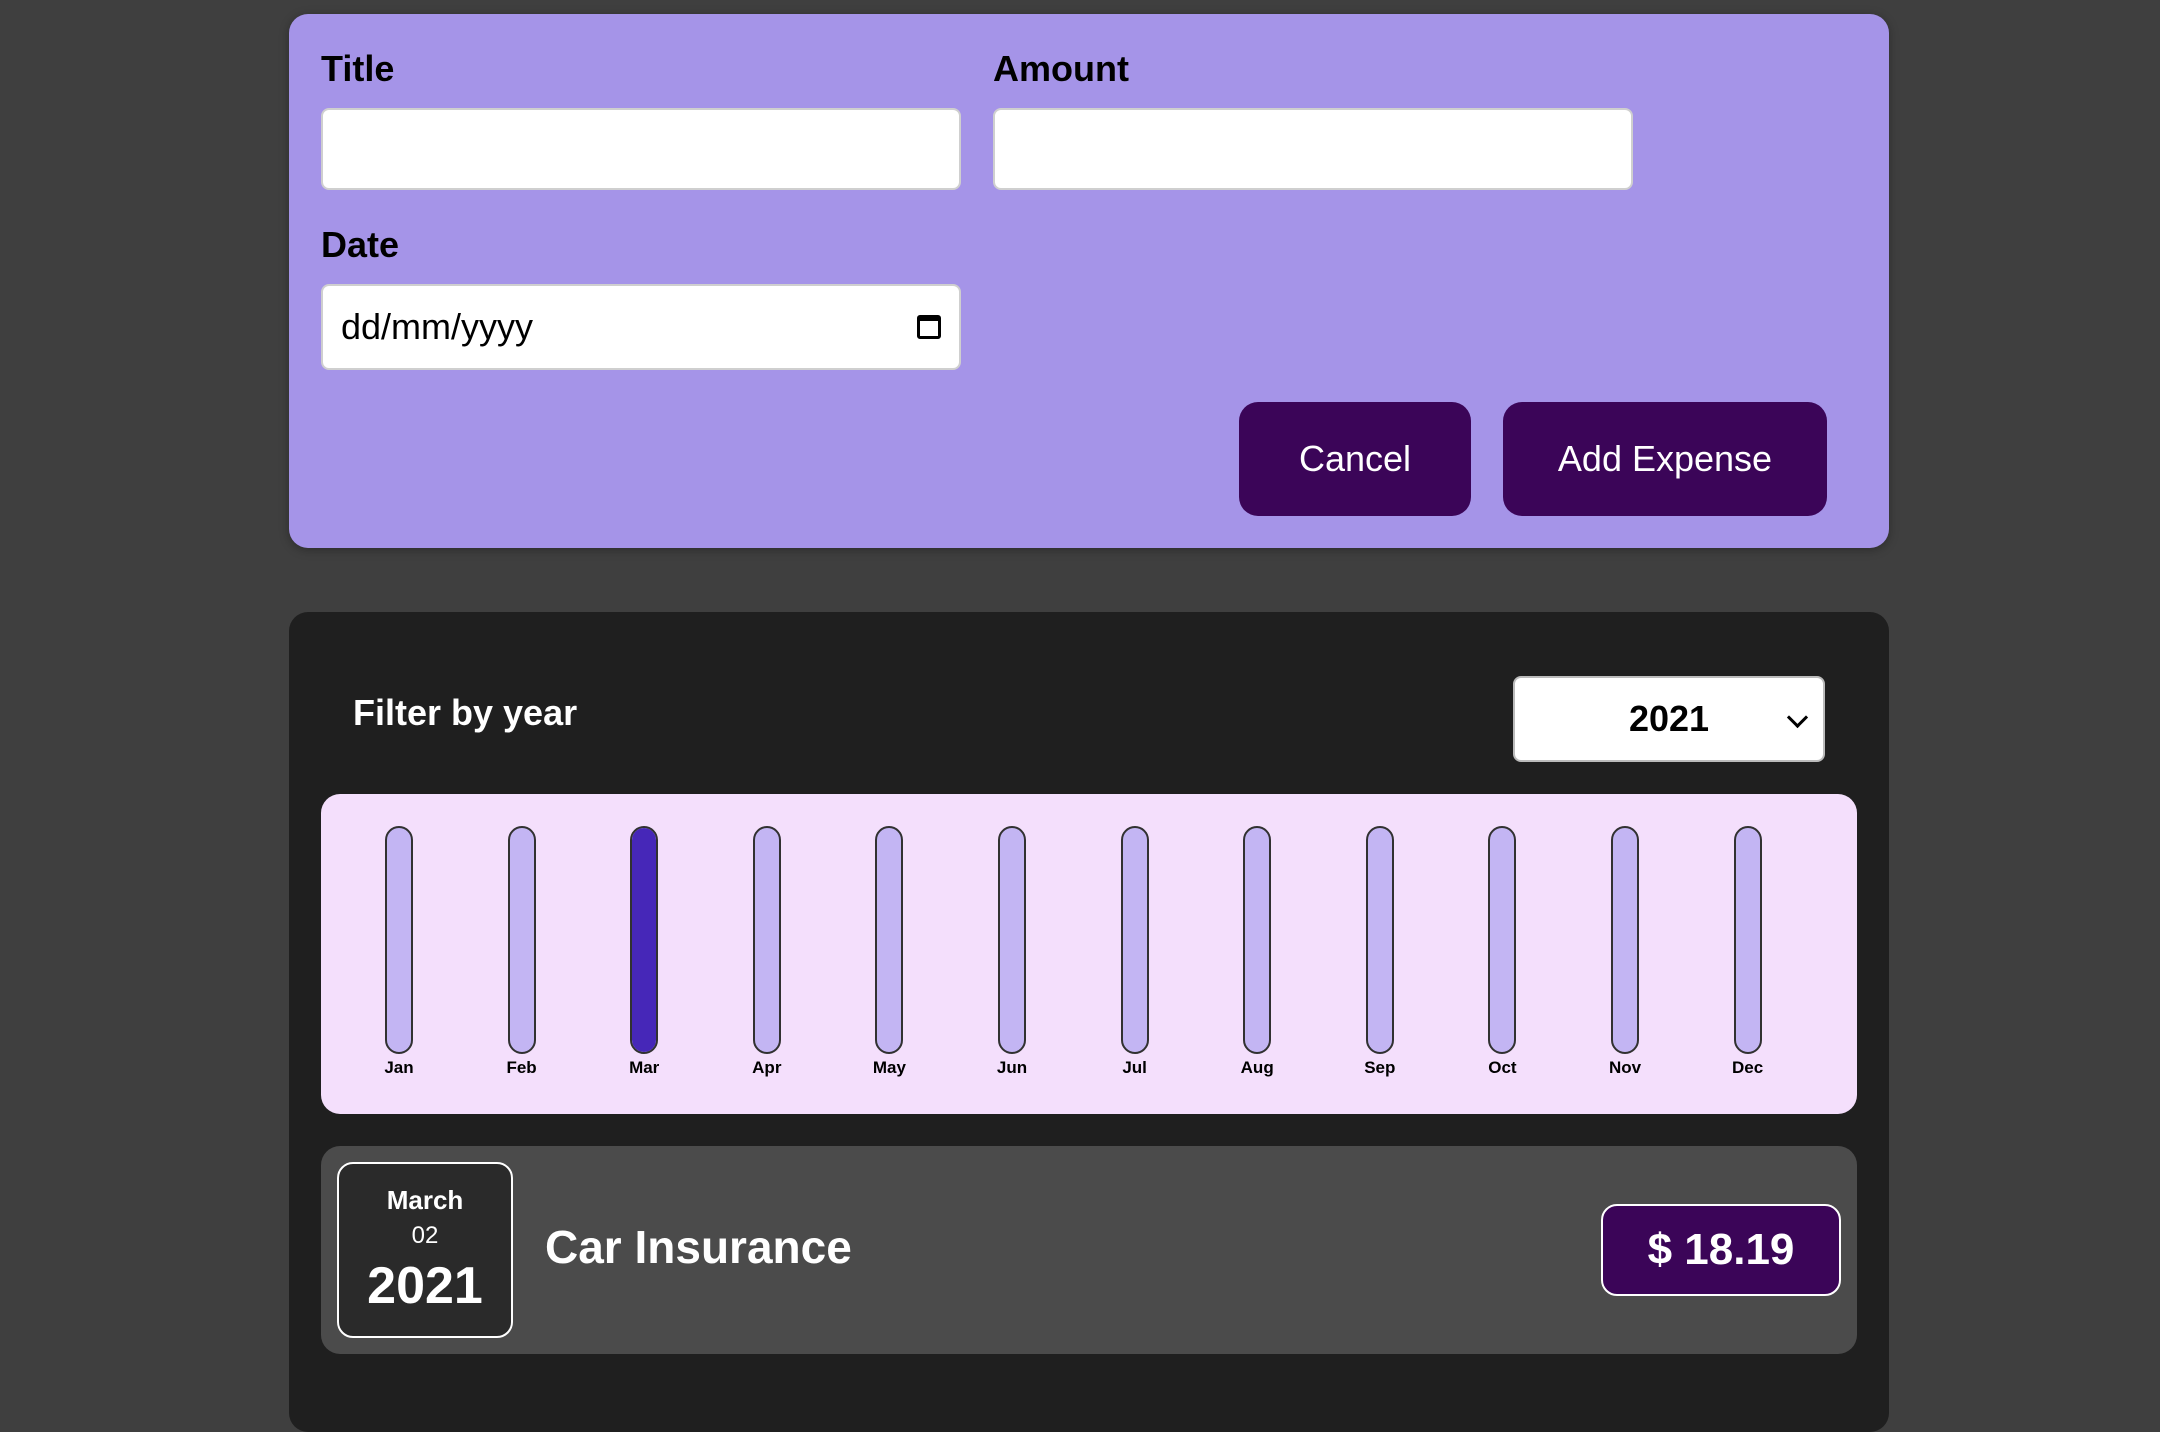 This screenshot has width=2160, height=1432. I want to click on chart-bar-label: Jan, so click(399, 1067).